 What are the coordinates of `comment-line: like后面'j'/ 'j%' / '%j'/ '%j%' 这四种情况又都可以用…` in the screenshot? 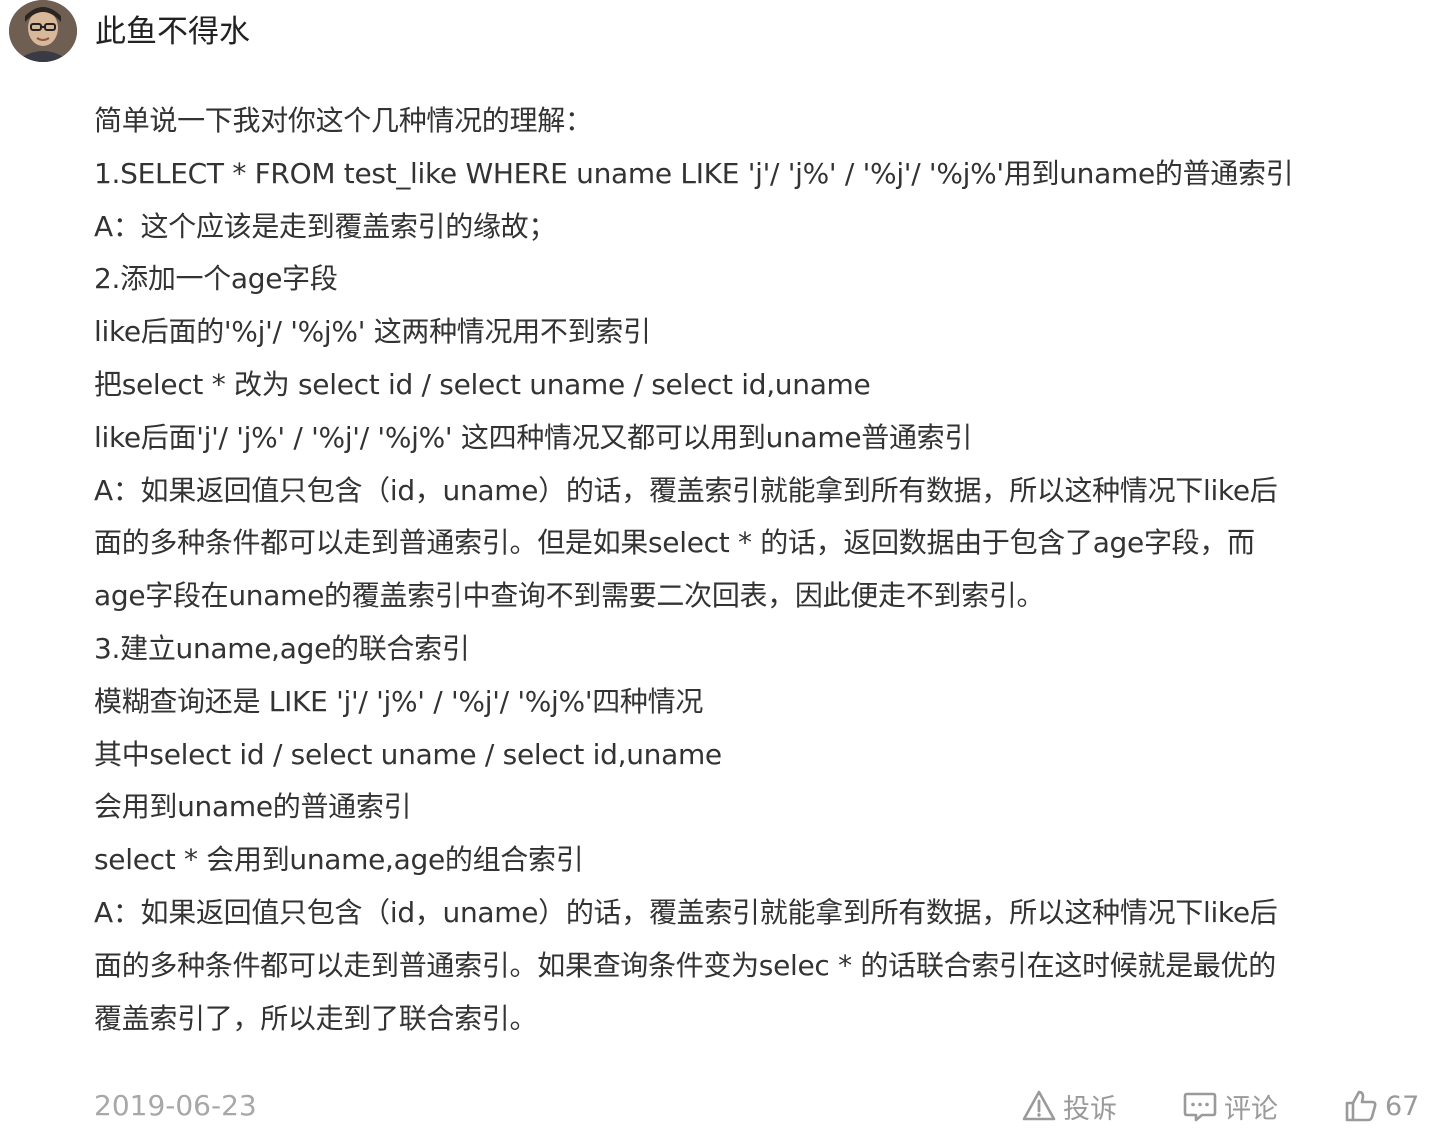 It's located at (533, 437).